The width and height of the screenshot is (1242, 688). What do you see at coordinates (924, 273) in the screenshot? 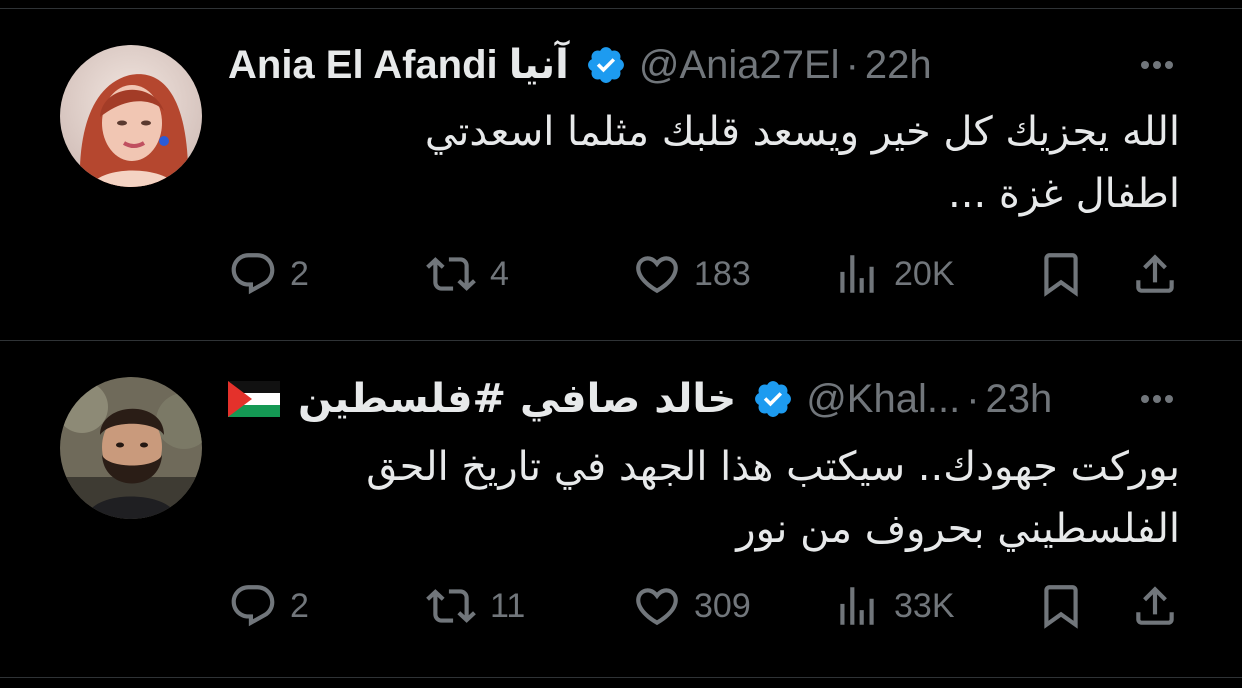
I see `views-count: 20K` at bounding box center [924, 273].